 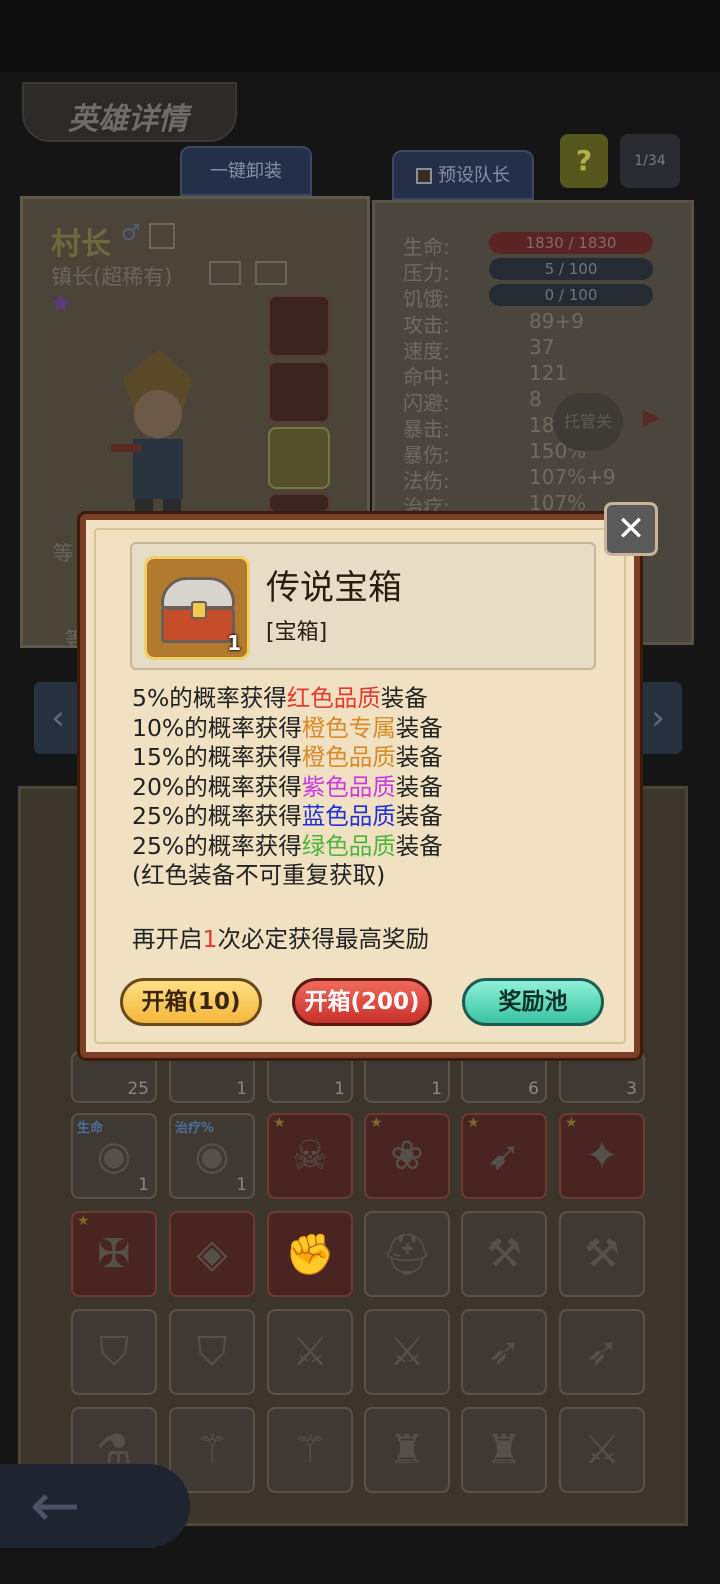 I want to click on inventory-item: ✊, so click(x=310, y=1254).